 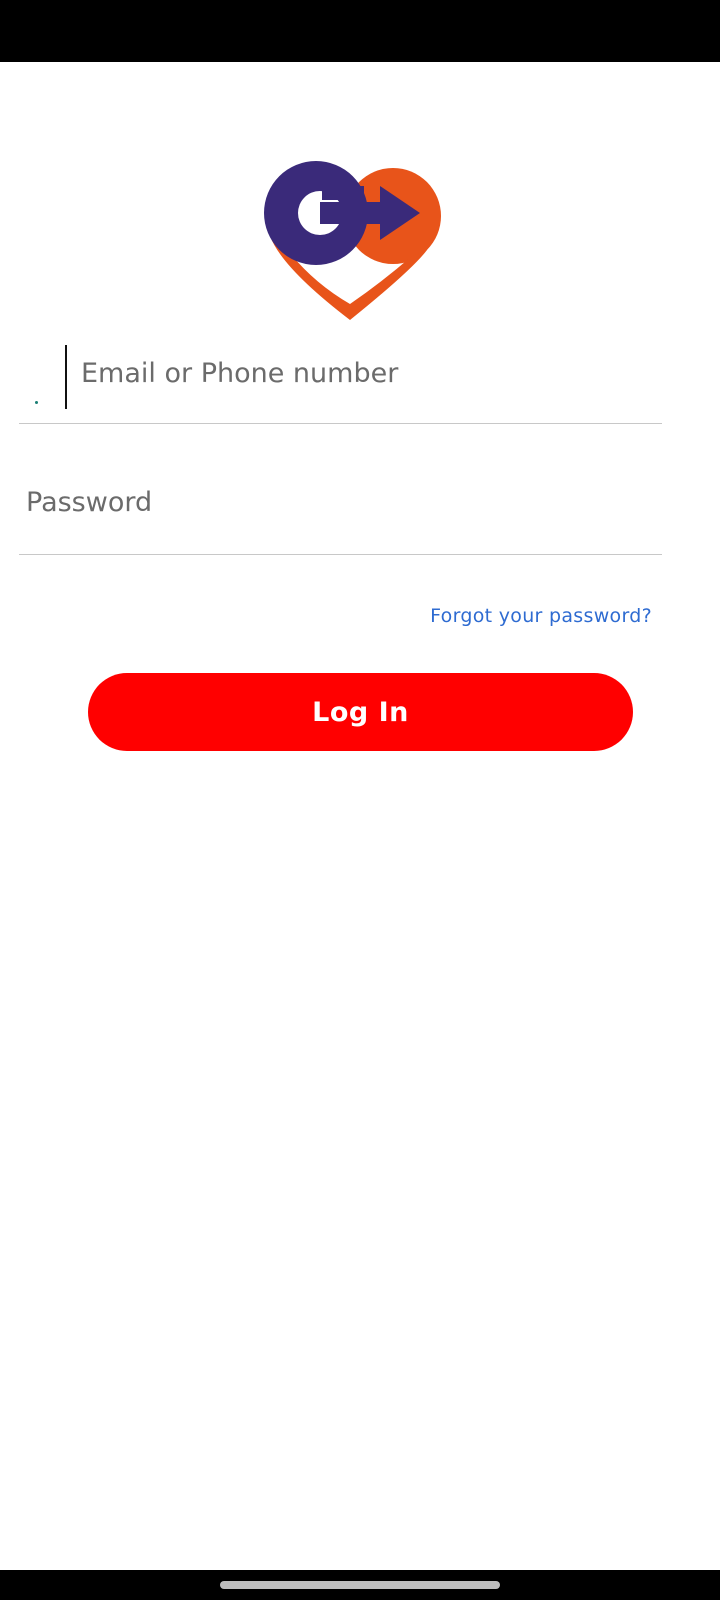 What do you see at coordinates (326, 502) in the screenshot?
I see `password-input` at bounding box center [326, 502].